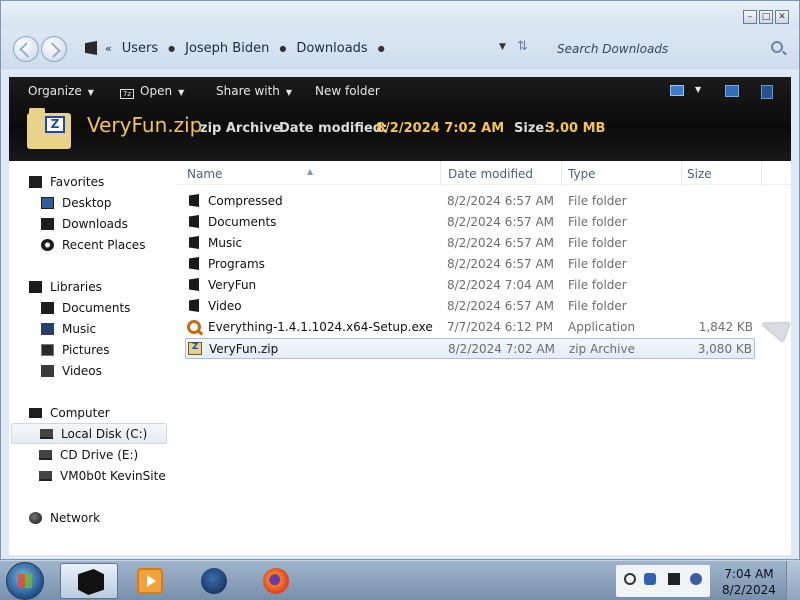  Describe the element at coordinates (127, 94) in the screenshot. I see `7zip-icon: 7z` at that location.